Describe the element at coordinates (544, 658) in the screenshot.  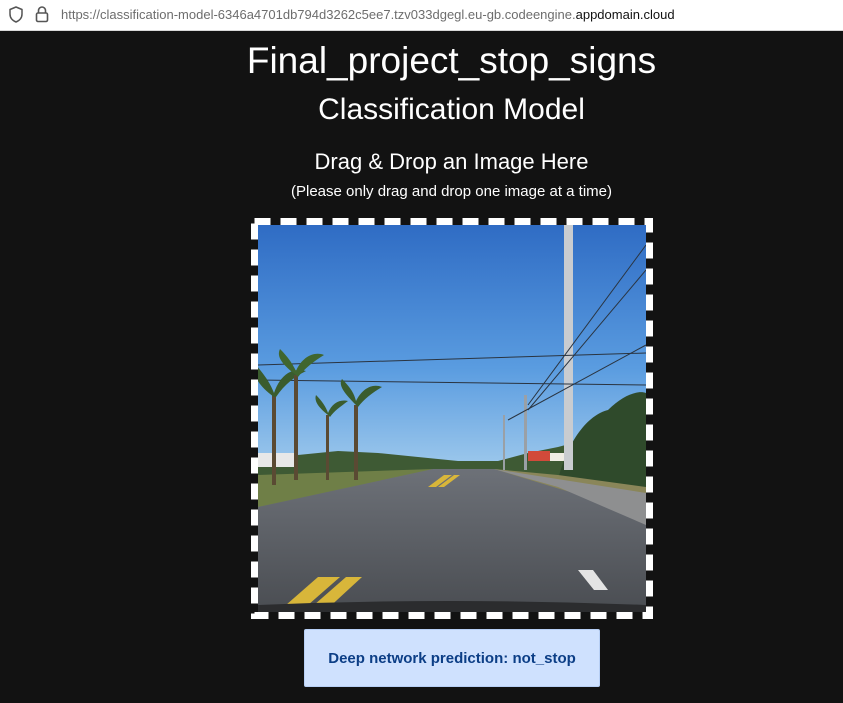
I see `prediction-value: not_stop` at that location.